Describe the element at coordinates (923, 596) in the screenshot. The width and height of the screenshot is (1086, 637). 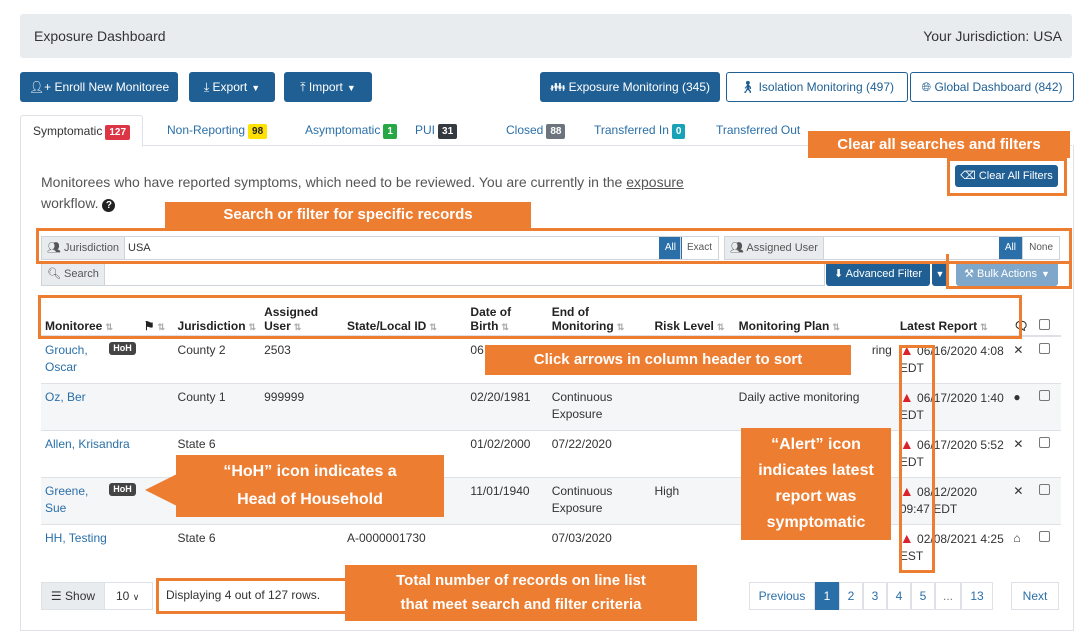
I see `page-5-button: 5` at that location.